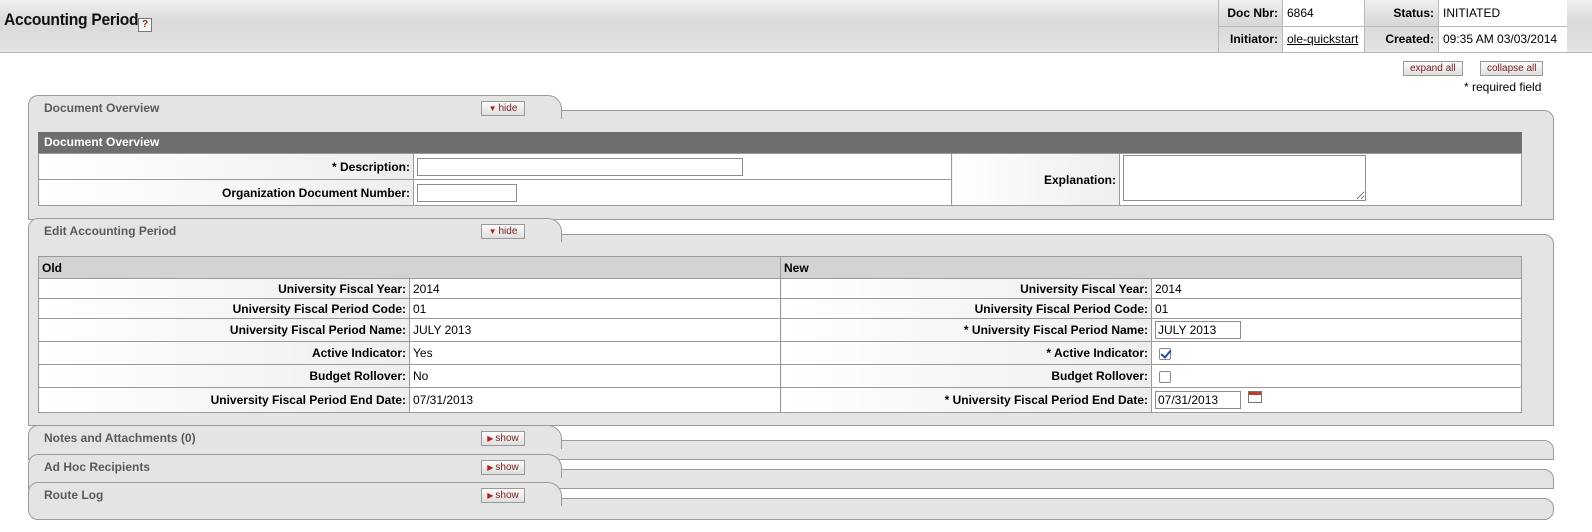 The image size is (1592, 532). I want to click on old-field-label: Active Indicator:, so click(224, 353).